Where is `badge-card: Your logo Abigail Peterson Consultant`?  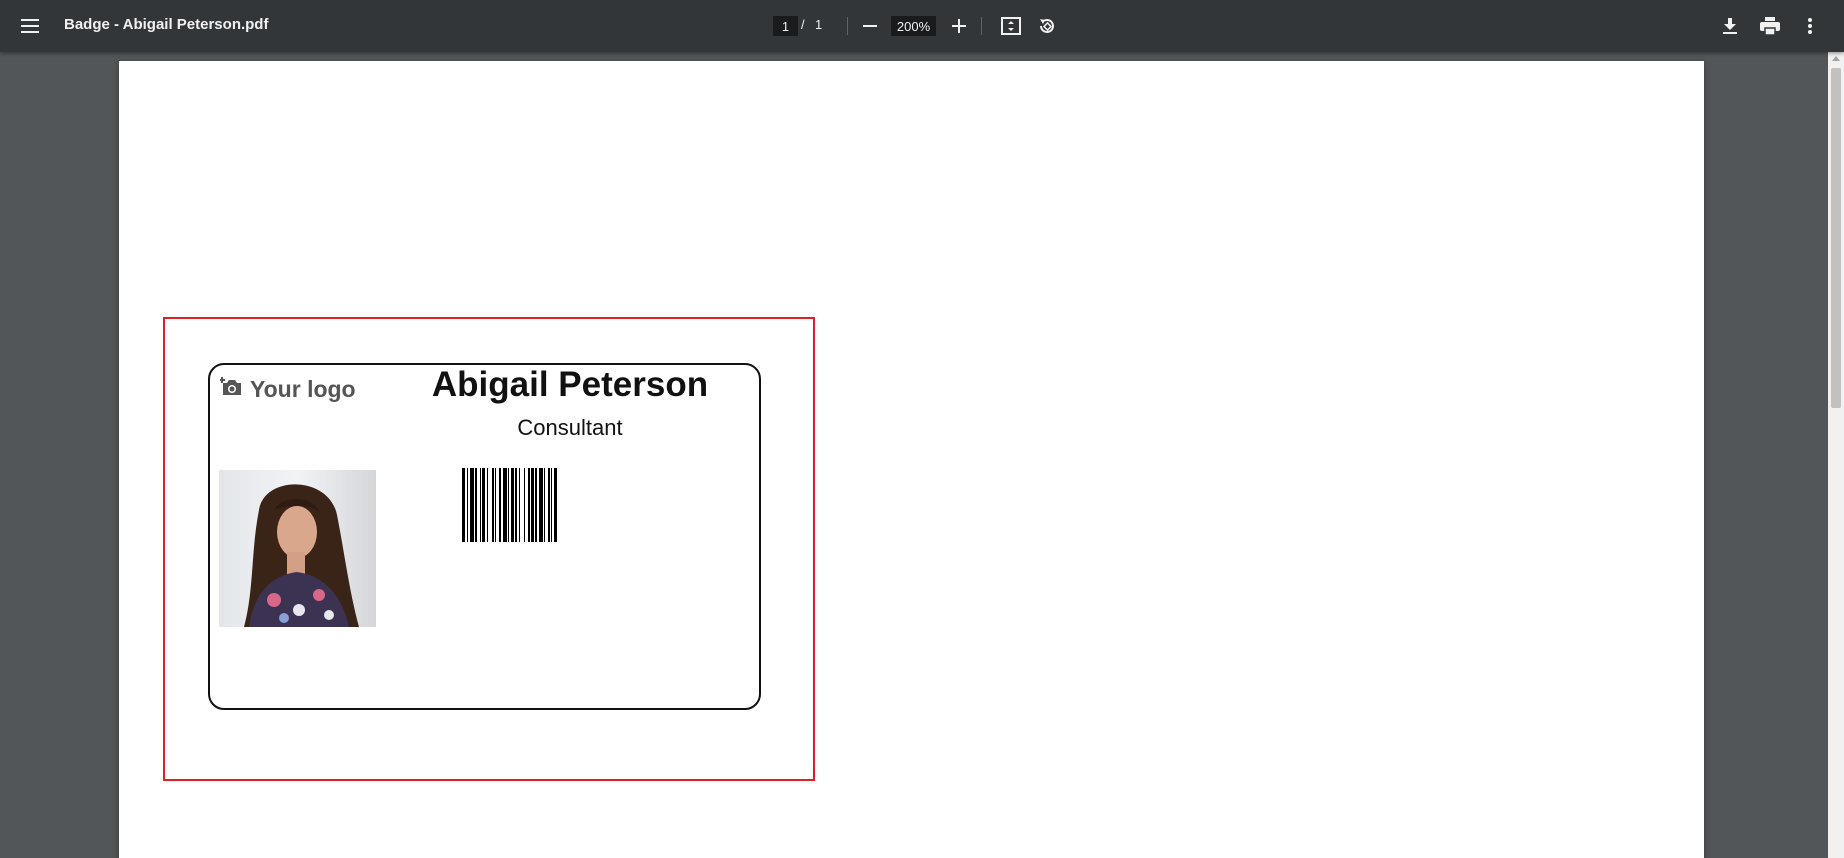
badge-card: Your logo Abigail Peterson Consultant is located at coordinates (484, 536).